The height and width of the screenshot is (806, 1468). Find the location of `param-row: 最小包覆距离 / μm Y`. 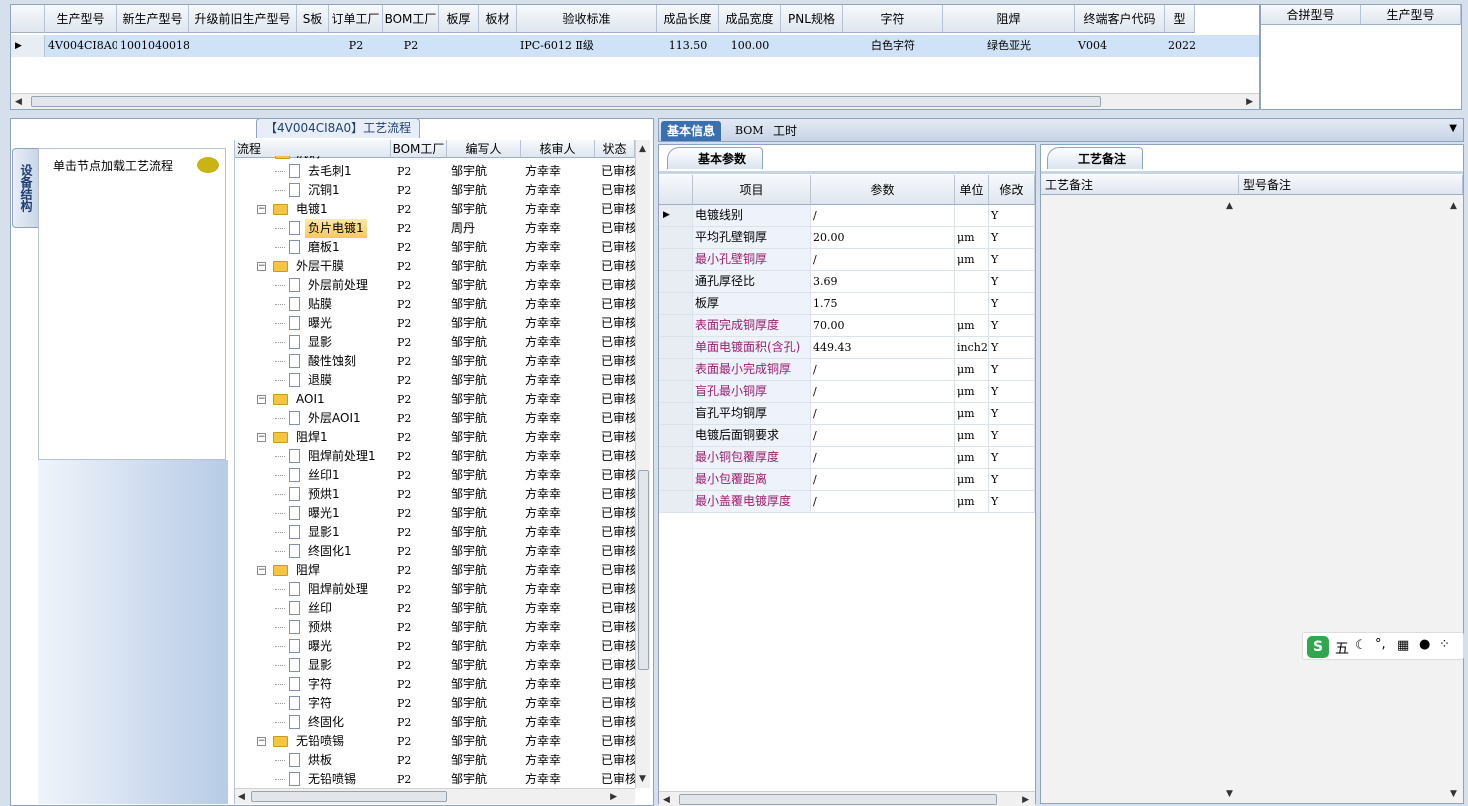

param-row: 最小包覆距离 / μm Y is located at coordinates (847, 480).